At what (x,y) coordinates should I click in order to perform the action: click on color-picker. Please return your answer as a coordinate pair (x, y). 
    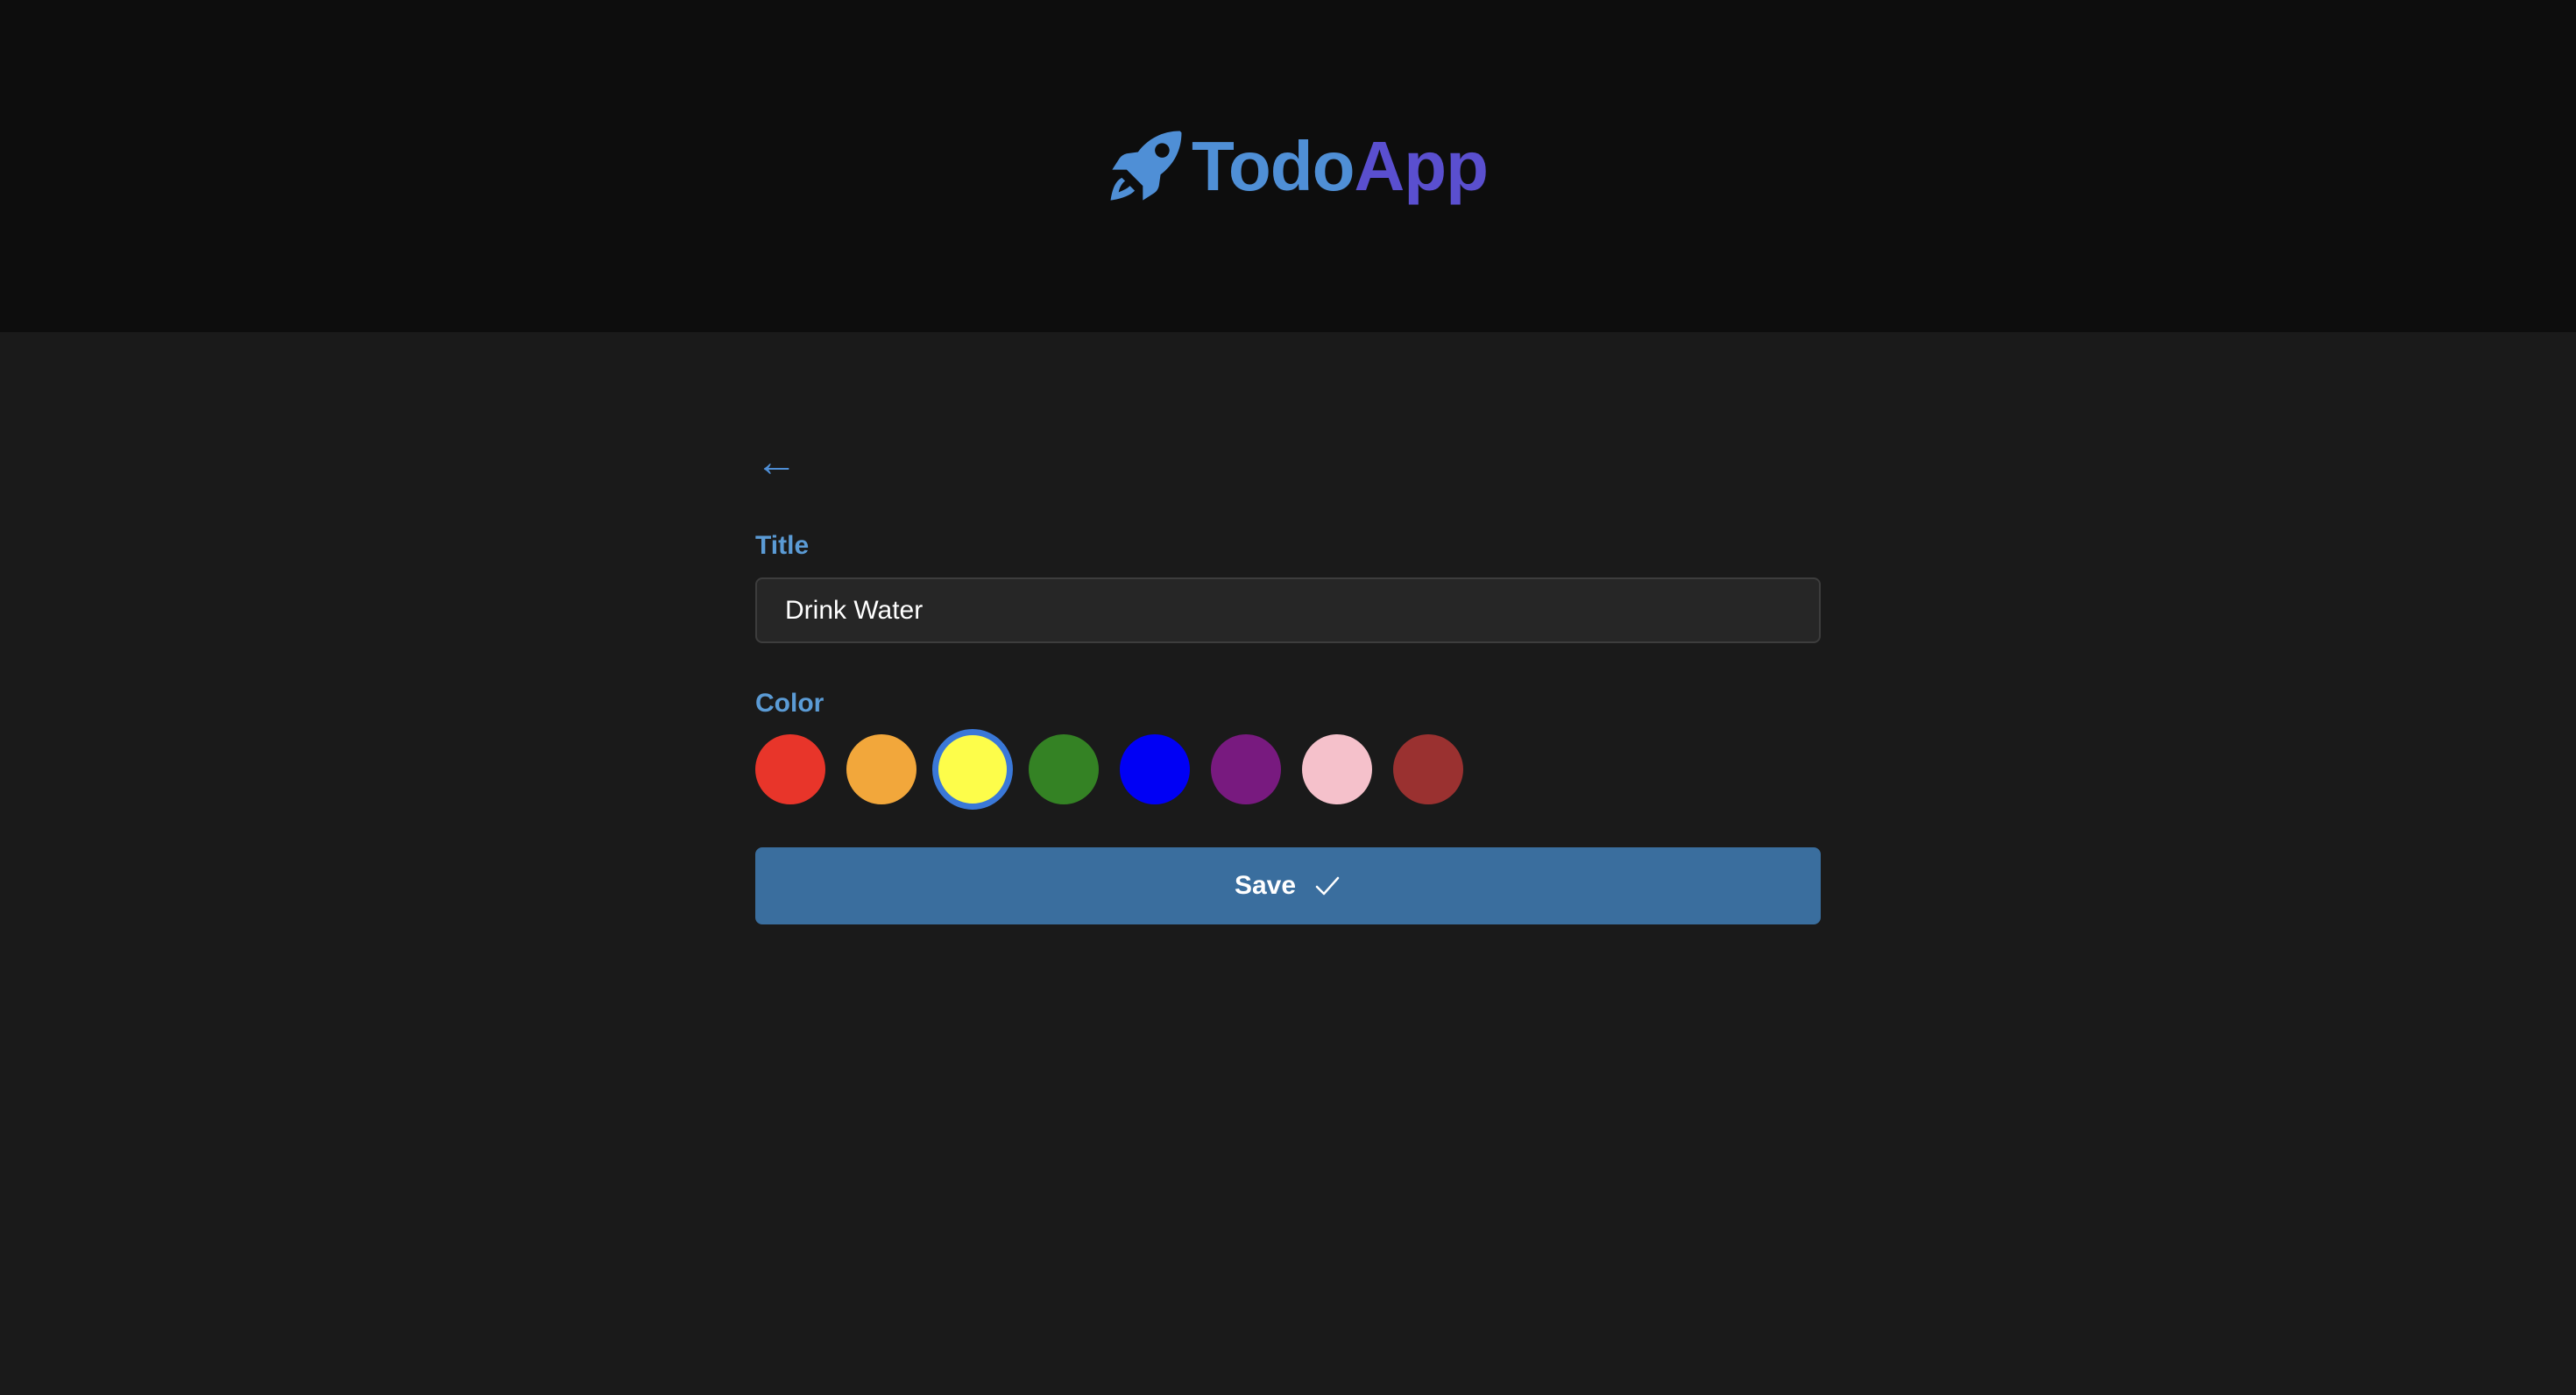
    Looking at the image, I should click on (1288, 769).